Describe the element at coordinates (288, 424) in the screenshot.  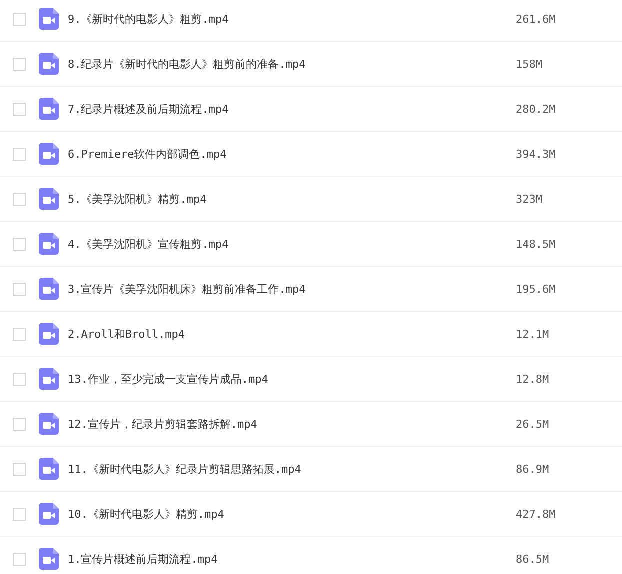
I see `file-name: 12.宣传片，纪录片剪辑套路拆解.mp4` at that location.